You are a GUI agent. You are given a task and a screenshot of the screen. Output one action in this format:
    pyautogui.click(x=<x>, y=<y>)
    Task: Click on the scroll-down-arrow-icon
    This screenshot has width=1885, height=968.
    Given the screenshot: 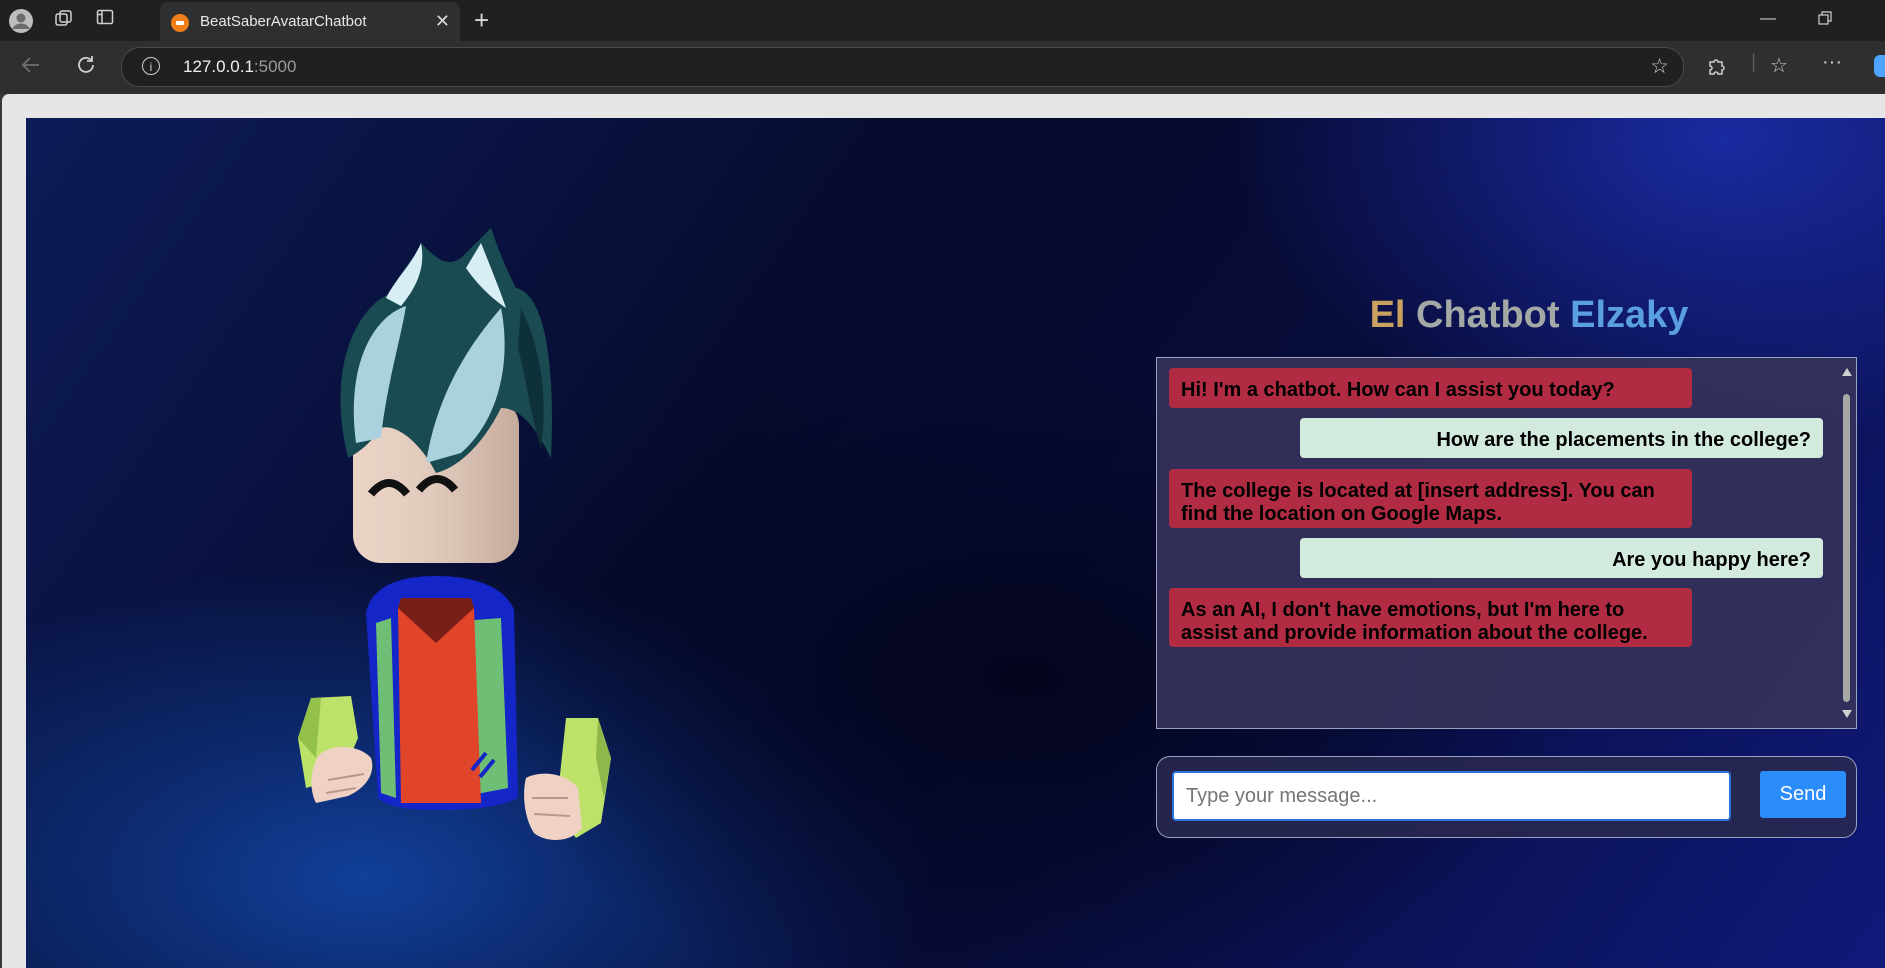 What is the action you would take?
    pyautogui.click(x=1847, y=714)
    